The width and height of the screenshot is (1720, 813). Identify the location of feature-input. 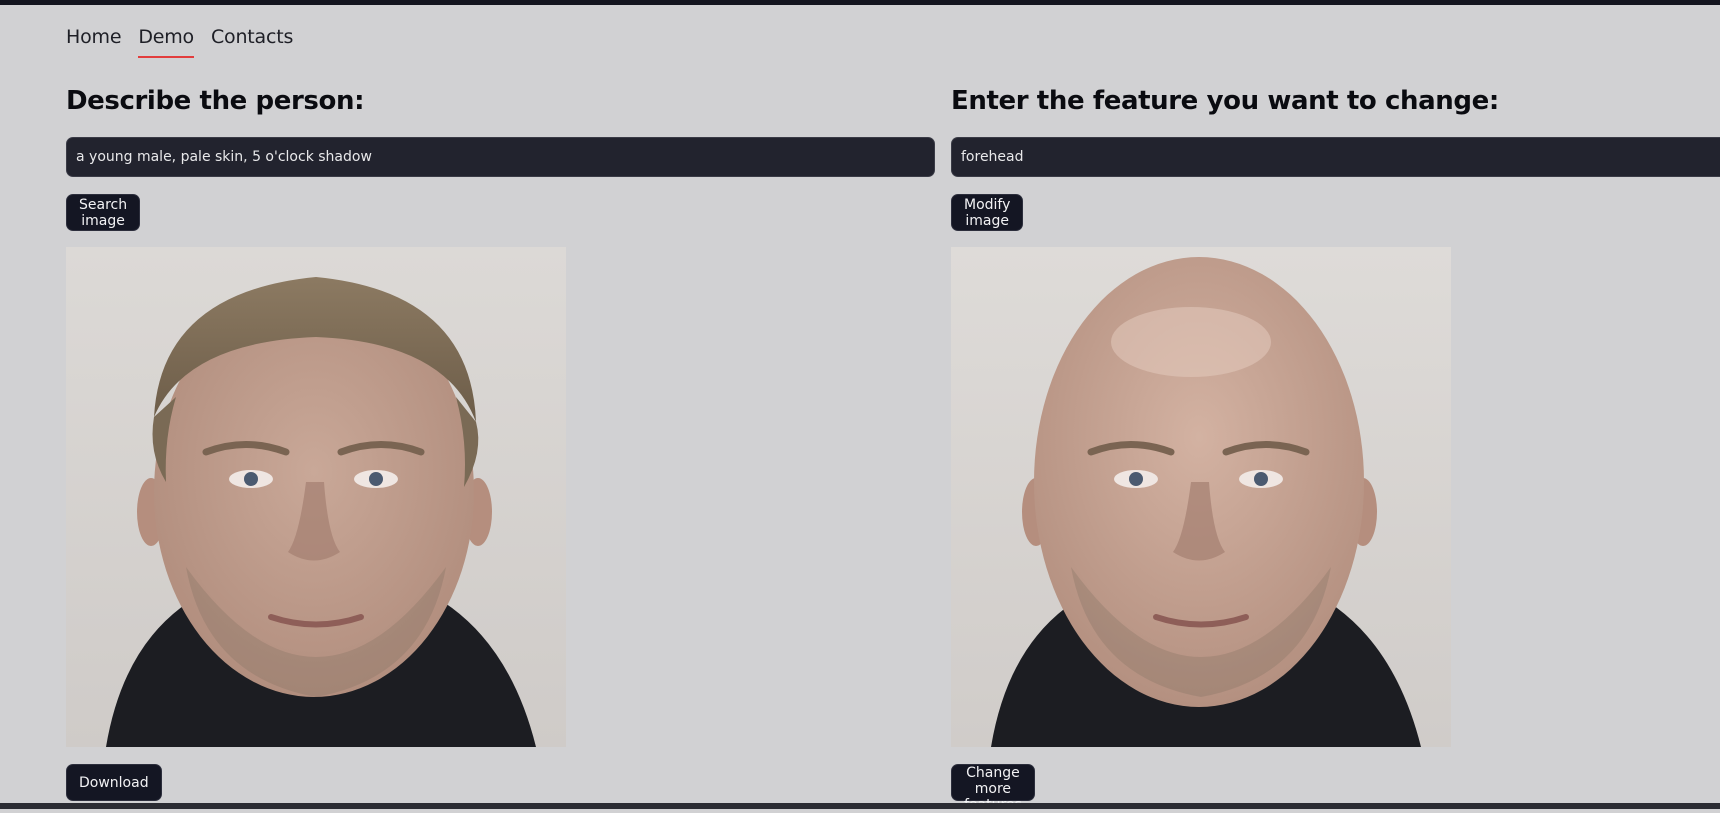
(1335, 157).